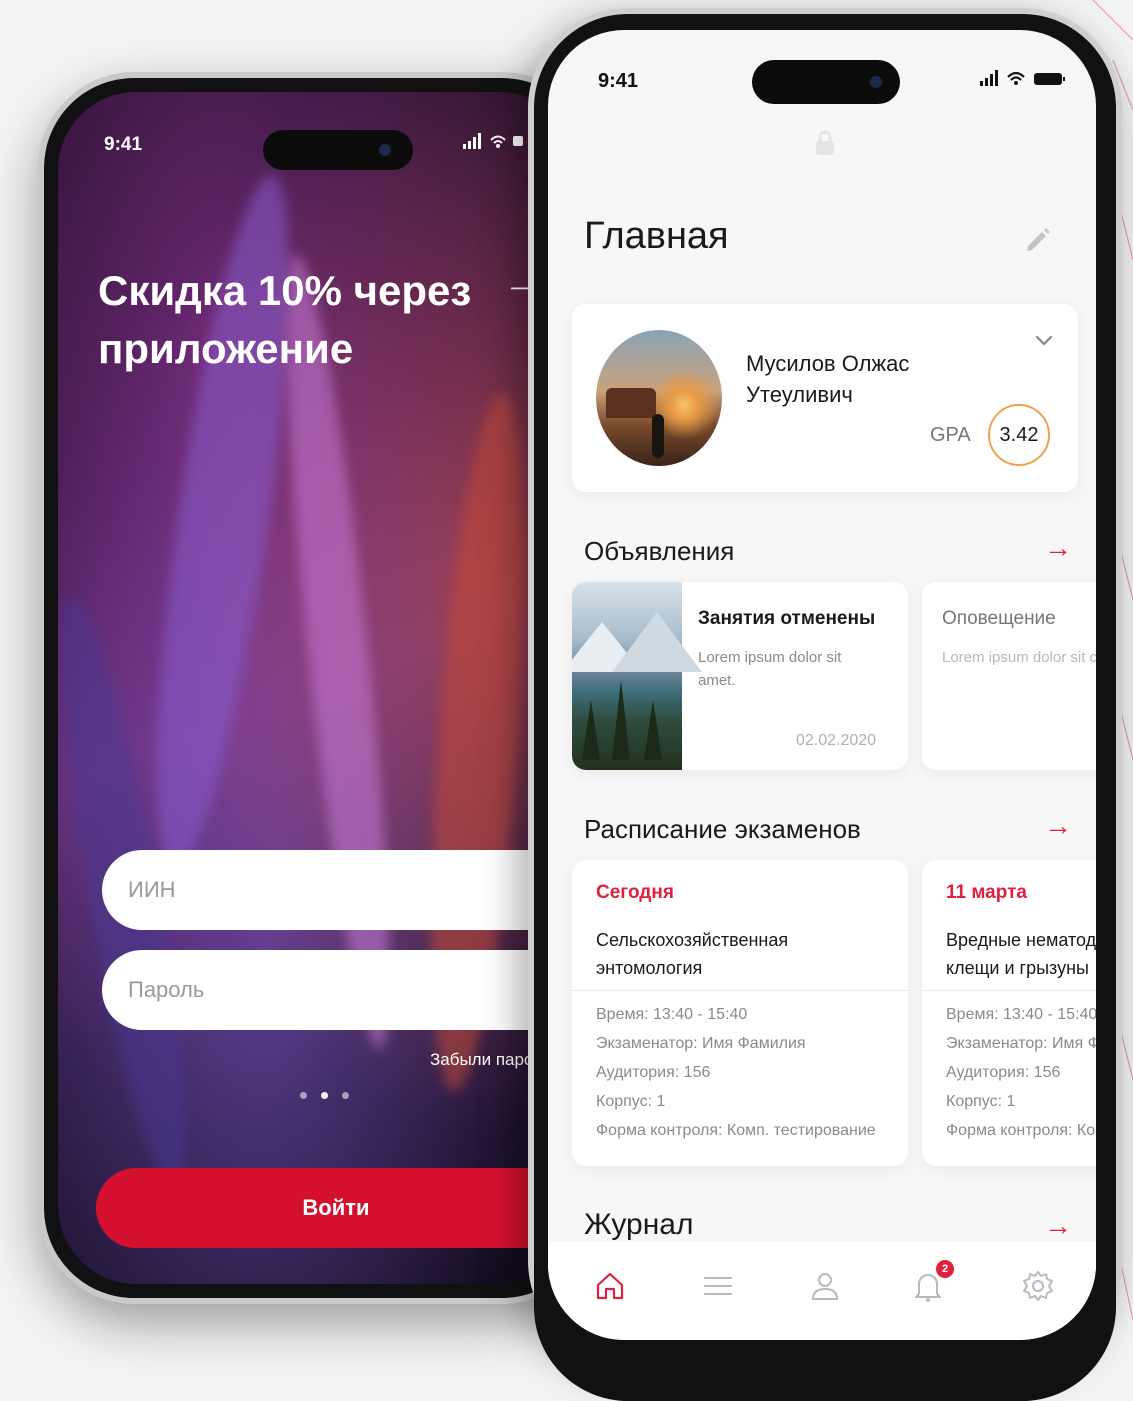 The width and height of the screenshot is (1133, 1401). I want to click on profile-icon, so click(825, 1286).